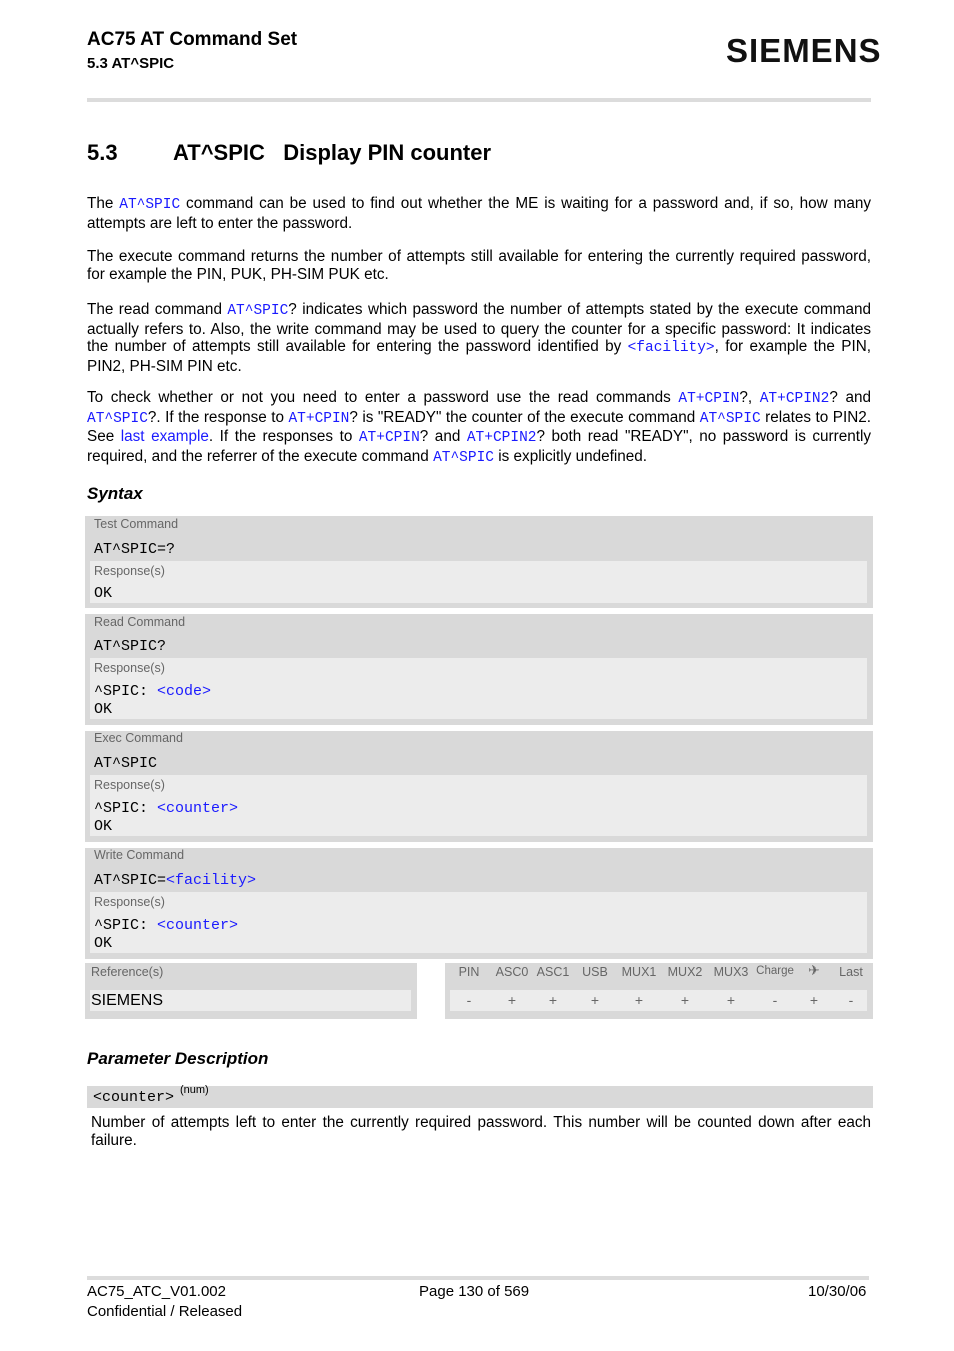  Describe the element at coordinates (156, 1291) in the screenshot. I see `footer-doc-id: AC75_ATC_V01.002` at that location.